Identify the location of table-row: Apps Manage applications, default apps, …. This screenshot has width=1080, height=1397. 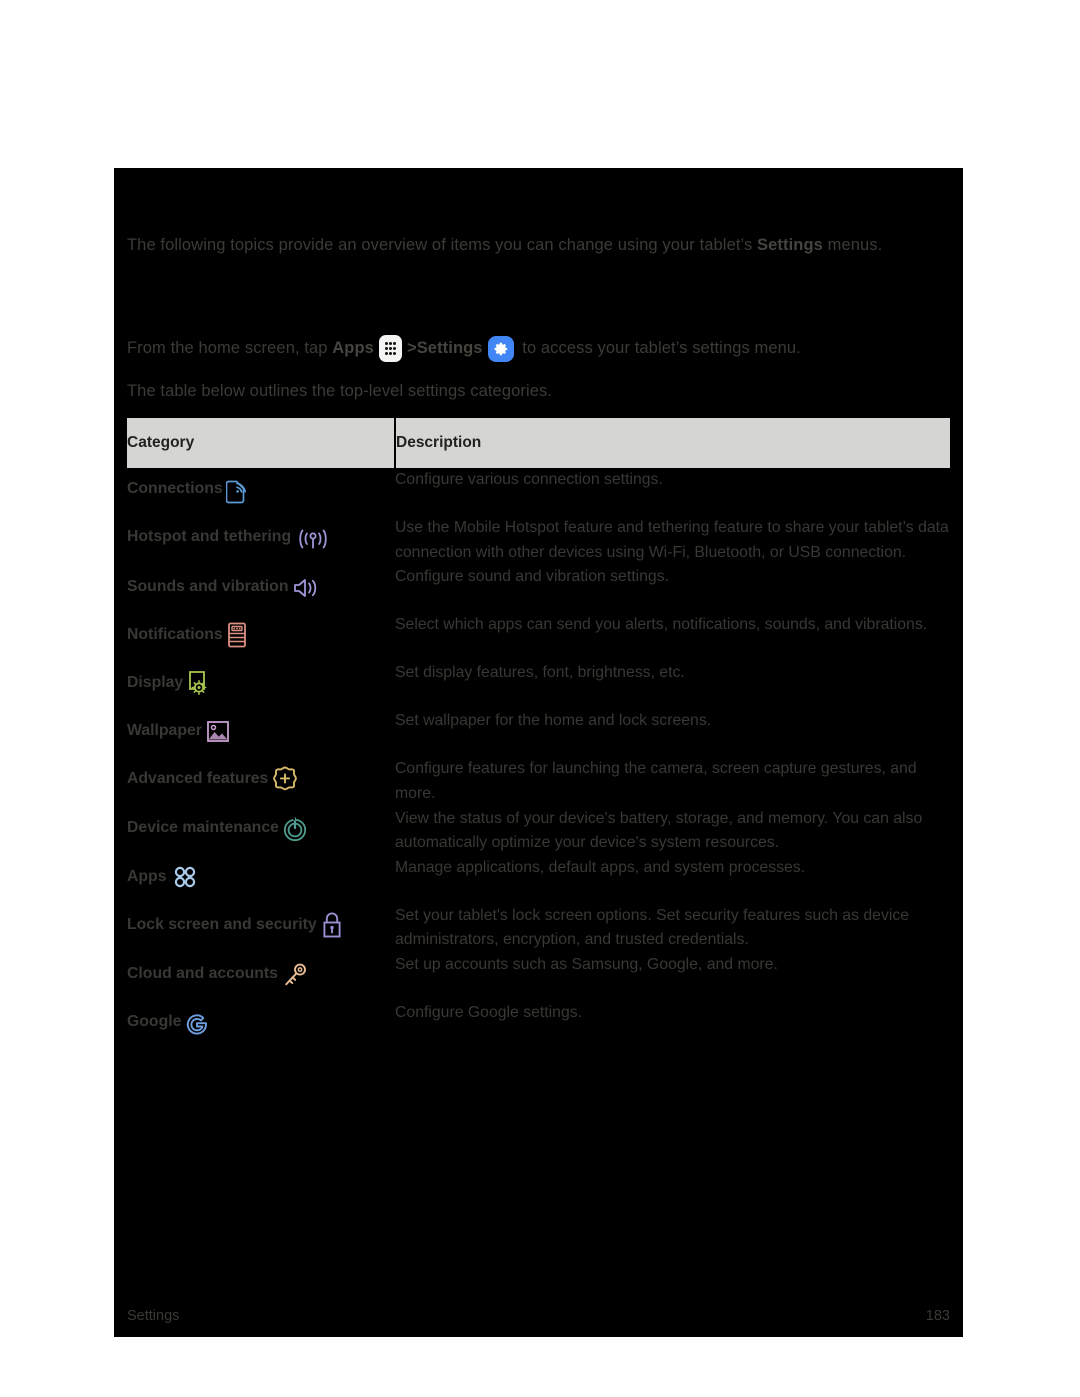
(538, 880).